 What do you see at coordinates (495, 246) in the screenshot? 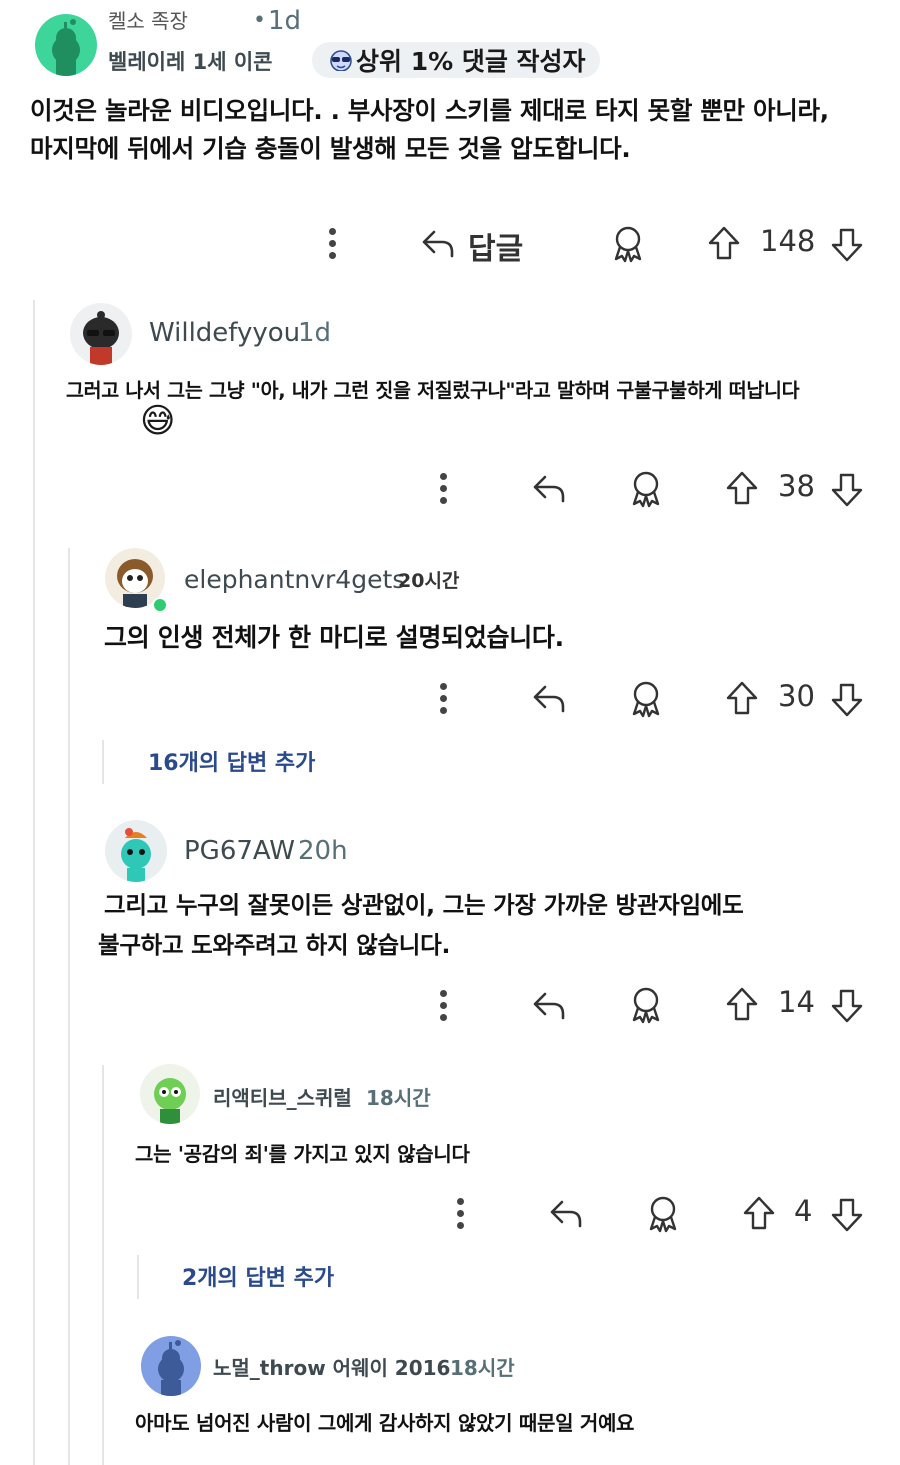
I see `reply-button: 답글` at bounding box center [495, 246].